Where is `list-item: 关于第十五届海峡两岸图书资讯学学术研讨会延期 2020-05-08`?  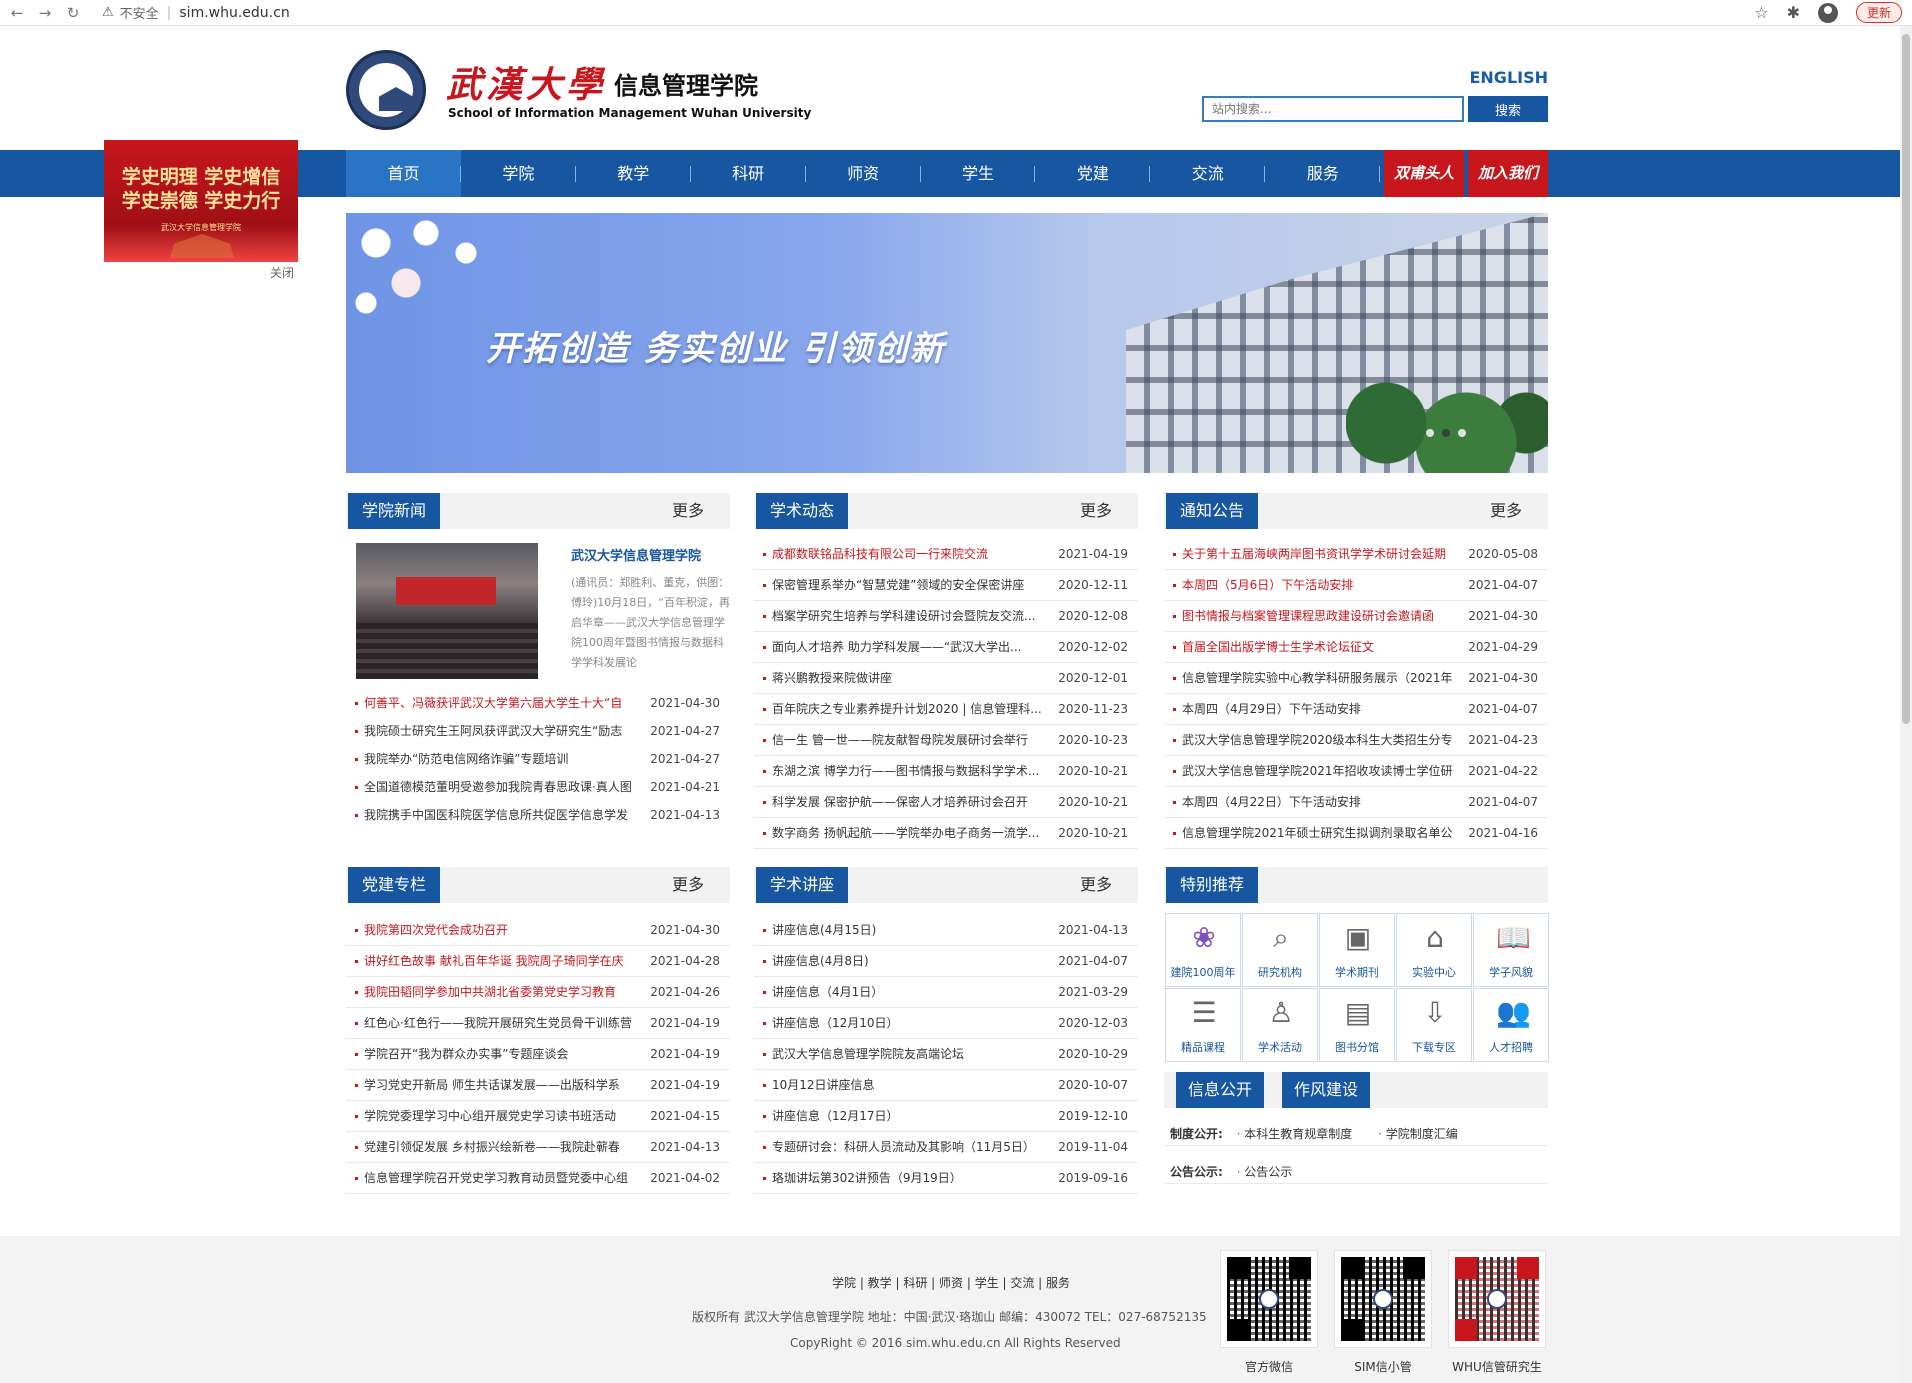 list-item: 关于第十五届海峡两岸图书资讯学学术研讨会延期 2020-05-08 is located at coordinates (1356, 554).